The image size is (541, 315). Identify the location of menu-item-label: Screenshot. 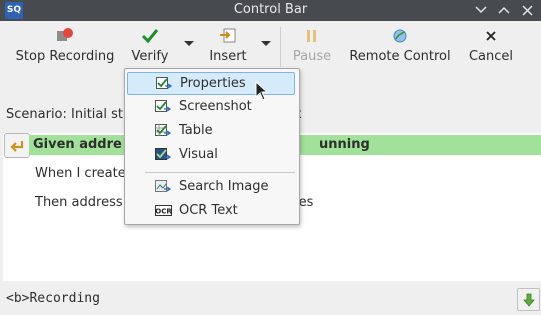
(215, 106).